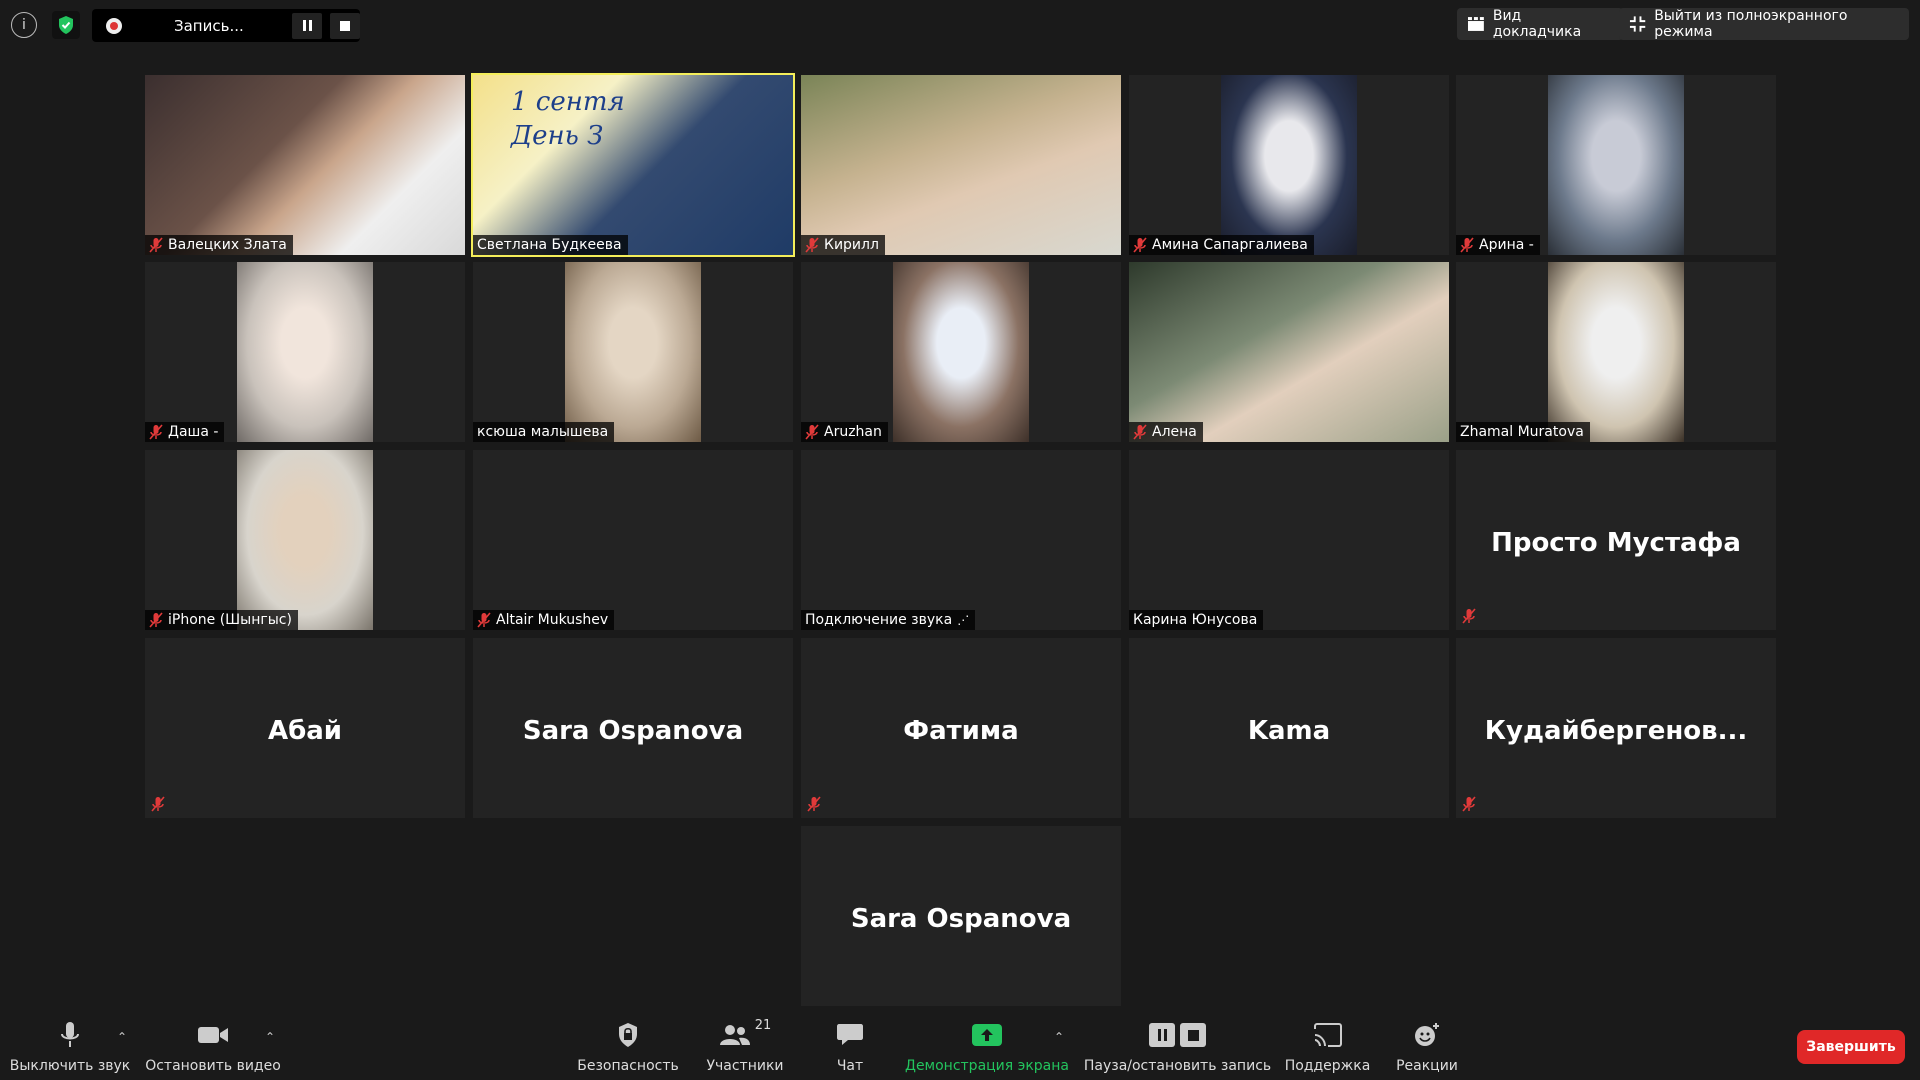  I want to click on participant-tile: Карина Юнусова, so click(1289, 540).